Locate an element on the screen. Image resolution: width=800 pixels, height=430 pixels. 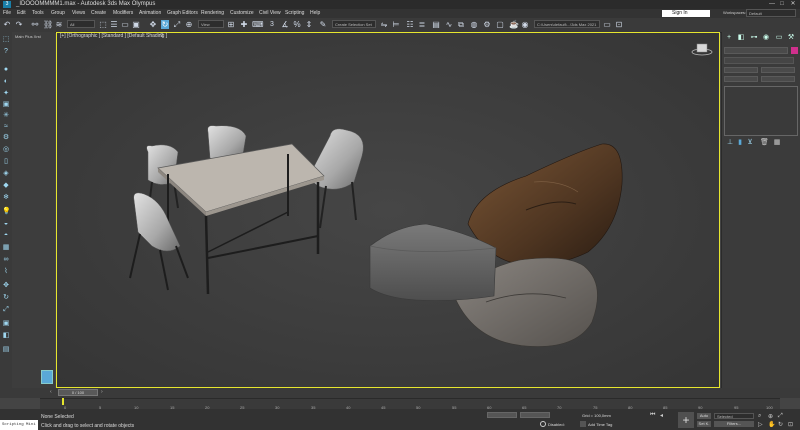
isolate-icon: ◆ is located at coordinates (6, 186).